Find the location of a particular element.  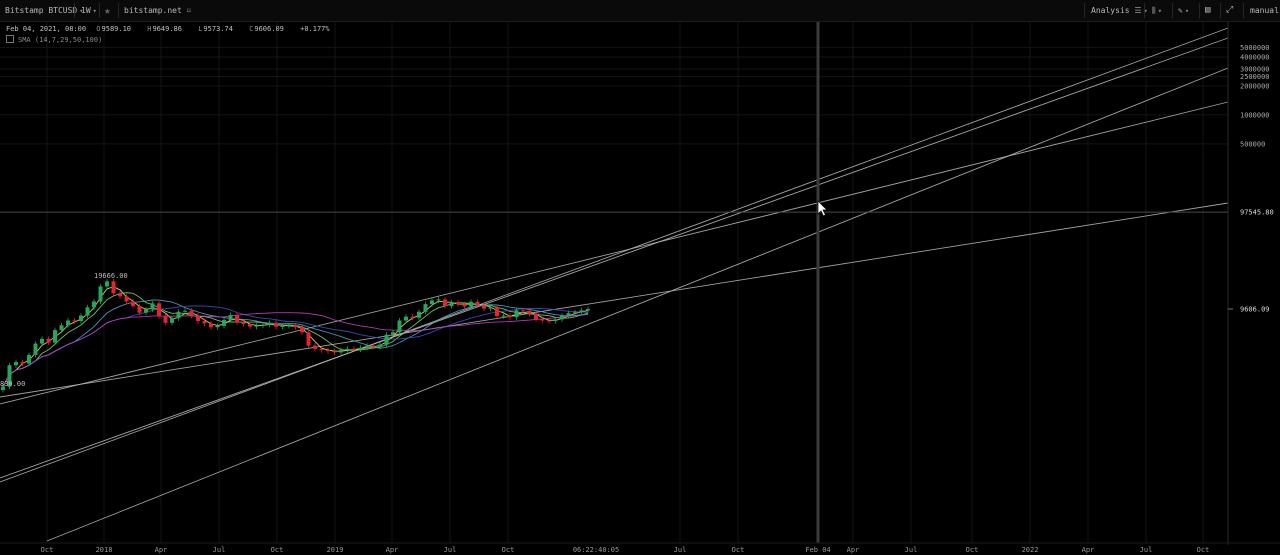

analysis-menu: Analysis ☰ ▾ is located at coordinates (1119, 10).